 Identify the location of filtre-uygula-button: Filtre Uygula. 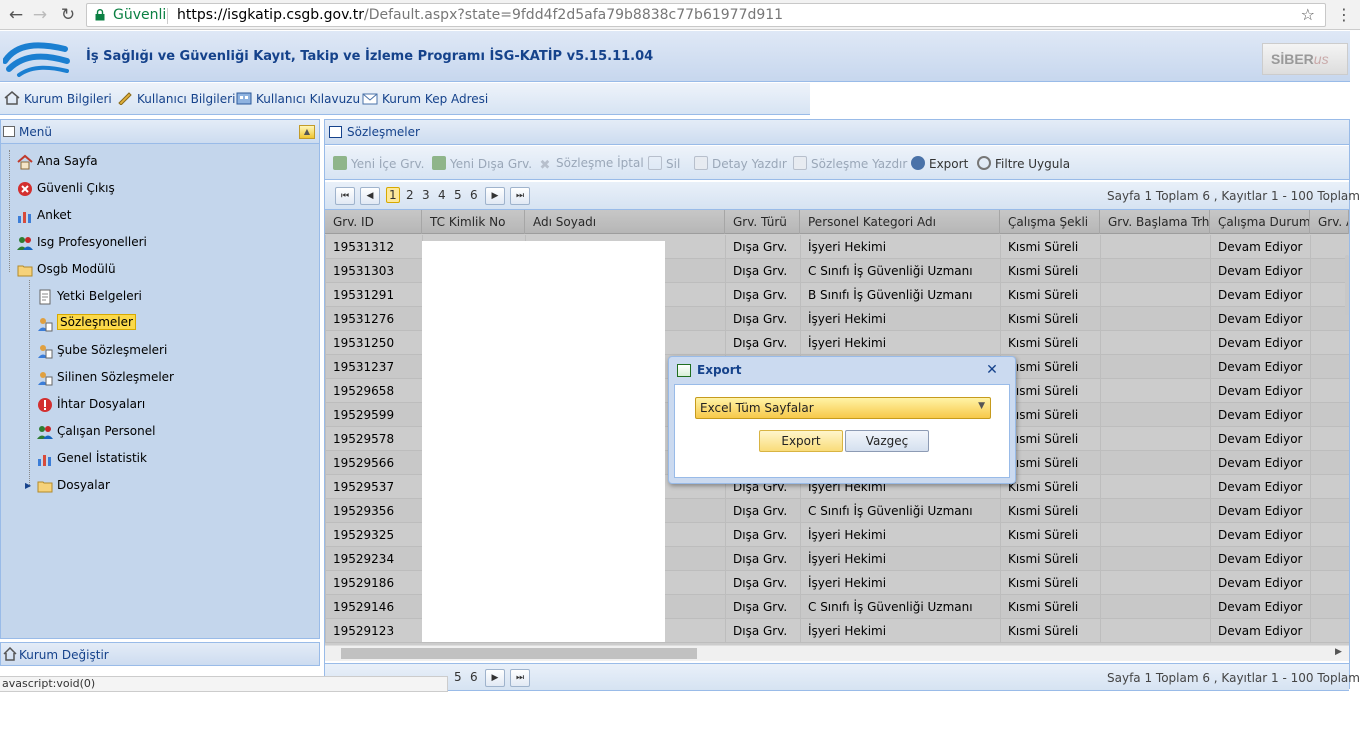
(1023, 163).